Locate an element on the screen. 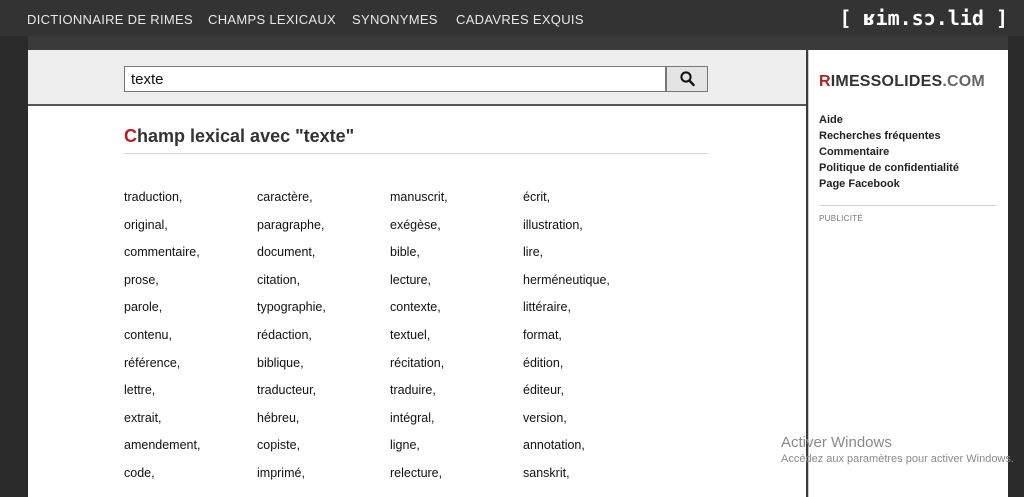 Image resolution: width=1024 pixels, height=497 pixels. word-item: code, is located at coordinates (139, 473).